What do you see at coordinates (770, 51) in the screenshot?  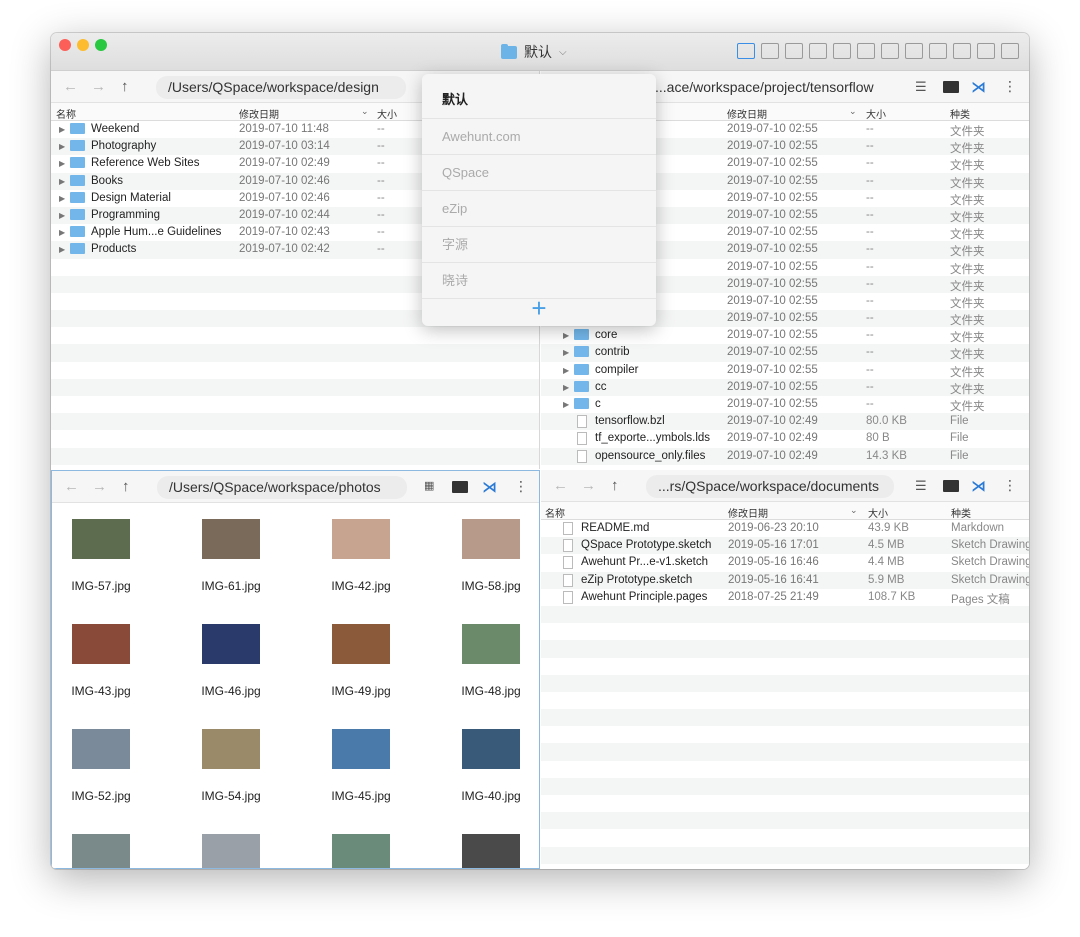 I see `layout-two-col-icon` at bounding box center [770, 51].